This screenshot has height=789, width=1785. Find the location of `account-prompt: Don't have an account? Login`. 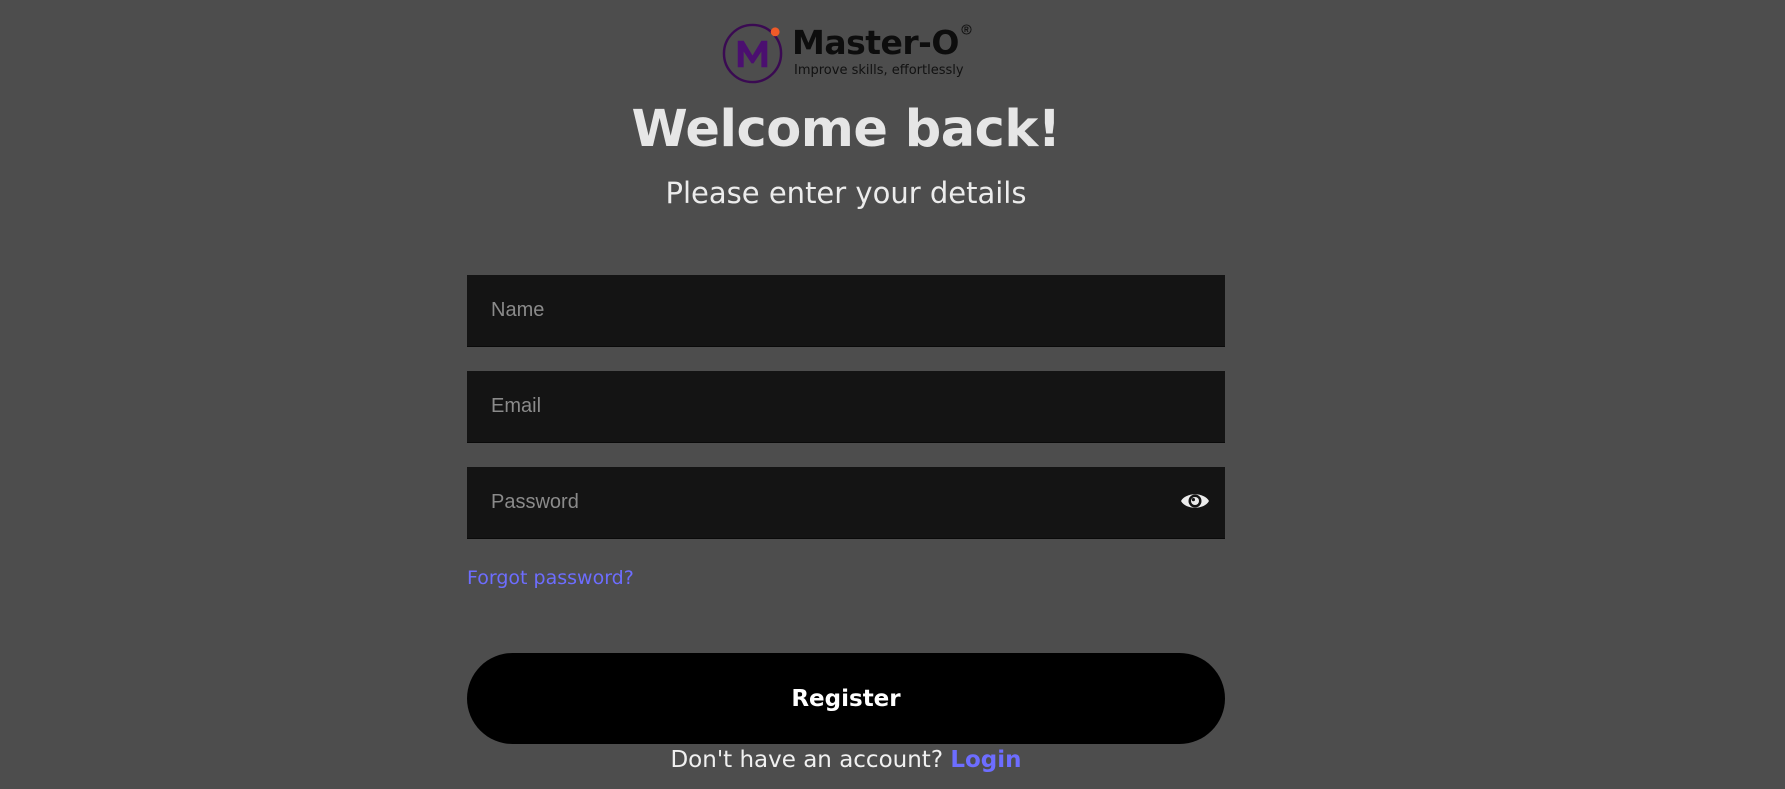

account-prompt: Don't have an account? Login is located at coordinates (846, 760).